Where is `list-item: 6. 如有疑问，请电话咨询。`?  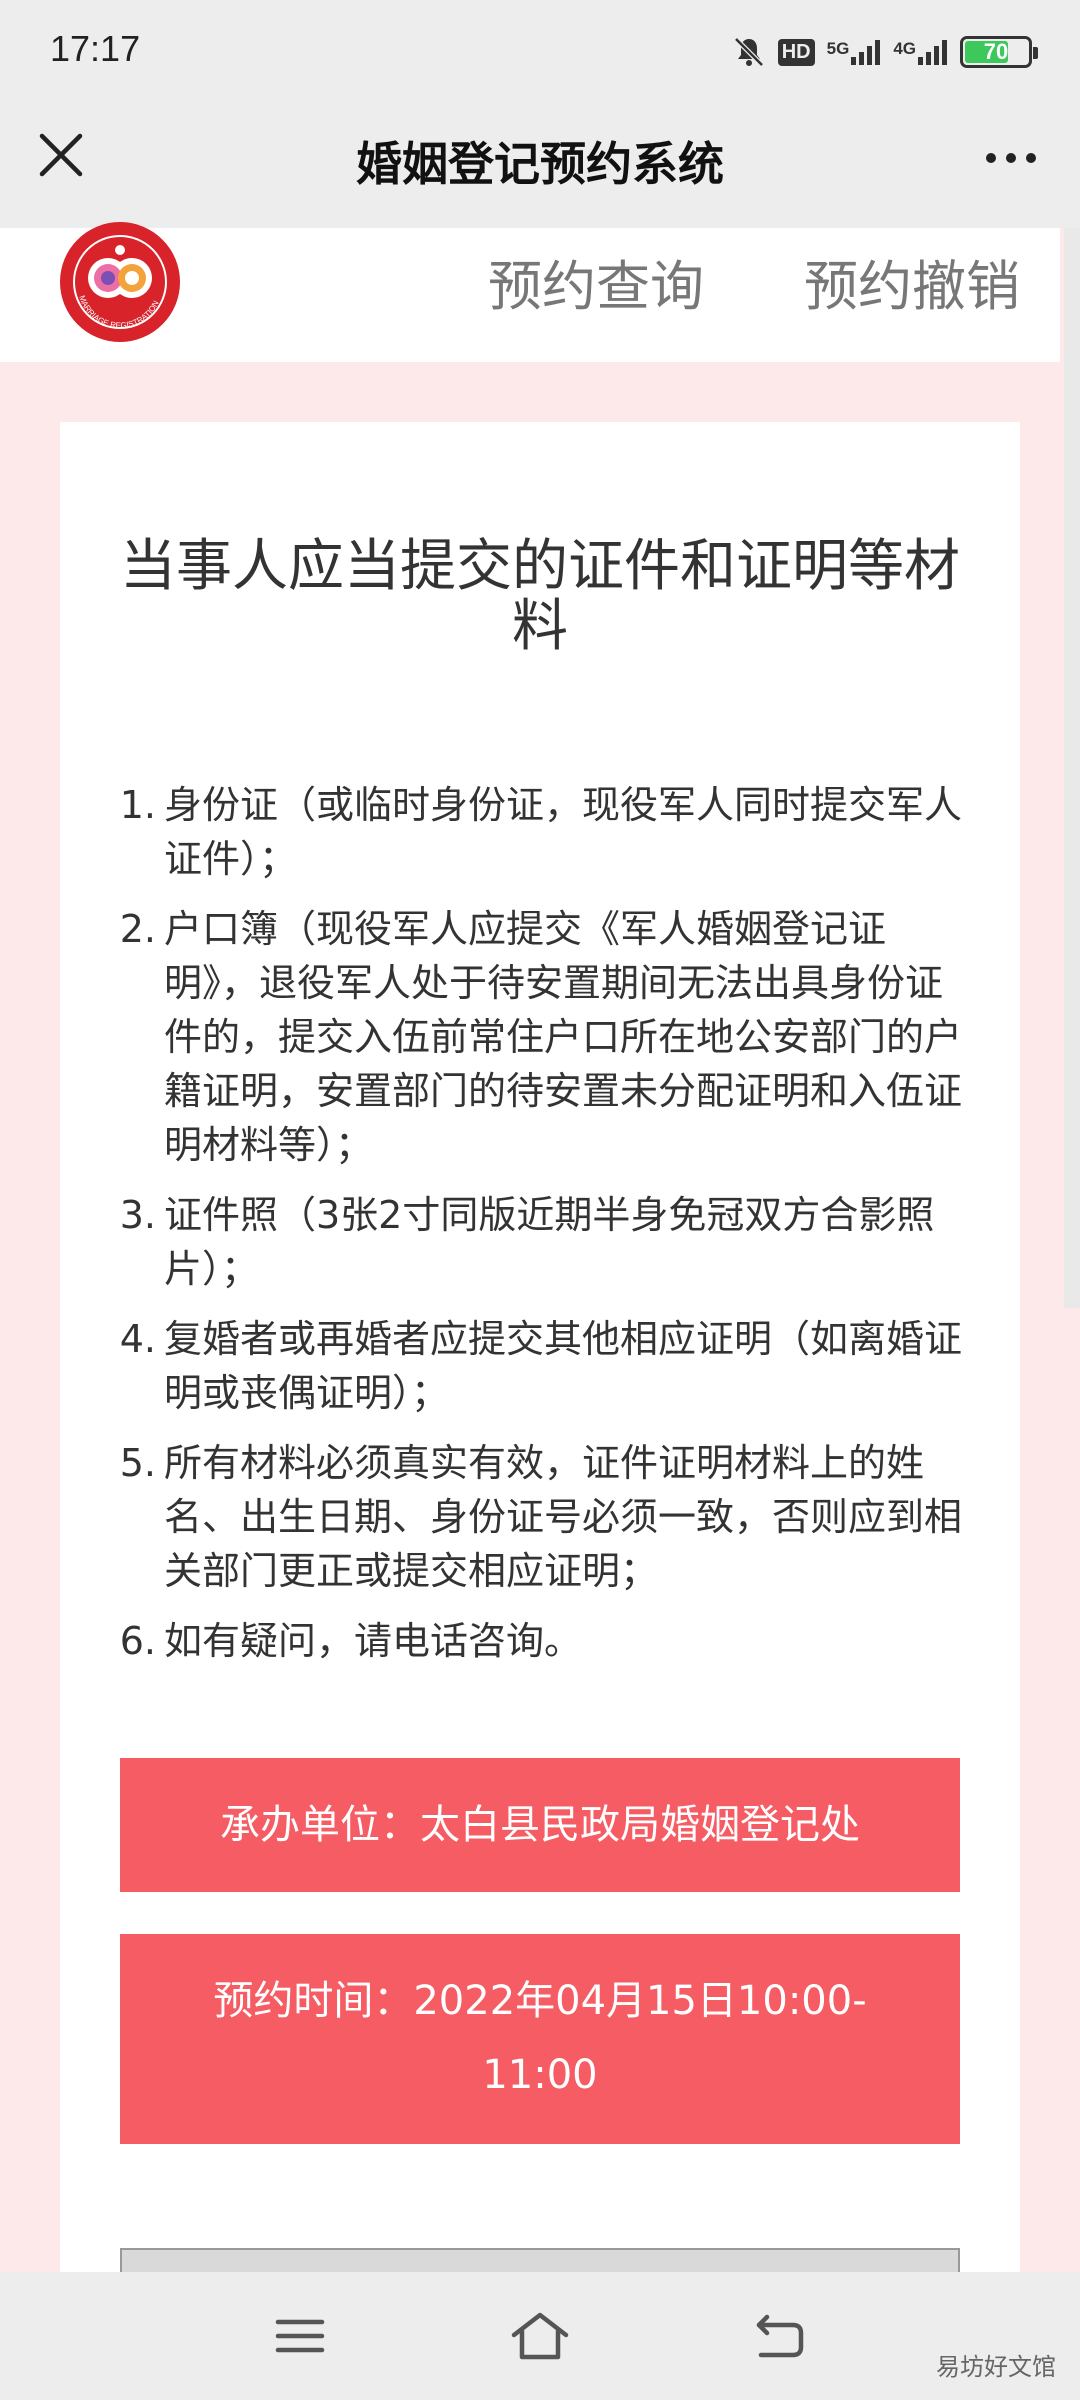 list-item: 6. 如有疑问，请电话咨询。 is located at coordinates (536, 1641).